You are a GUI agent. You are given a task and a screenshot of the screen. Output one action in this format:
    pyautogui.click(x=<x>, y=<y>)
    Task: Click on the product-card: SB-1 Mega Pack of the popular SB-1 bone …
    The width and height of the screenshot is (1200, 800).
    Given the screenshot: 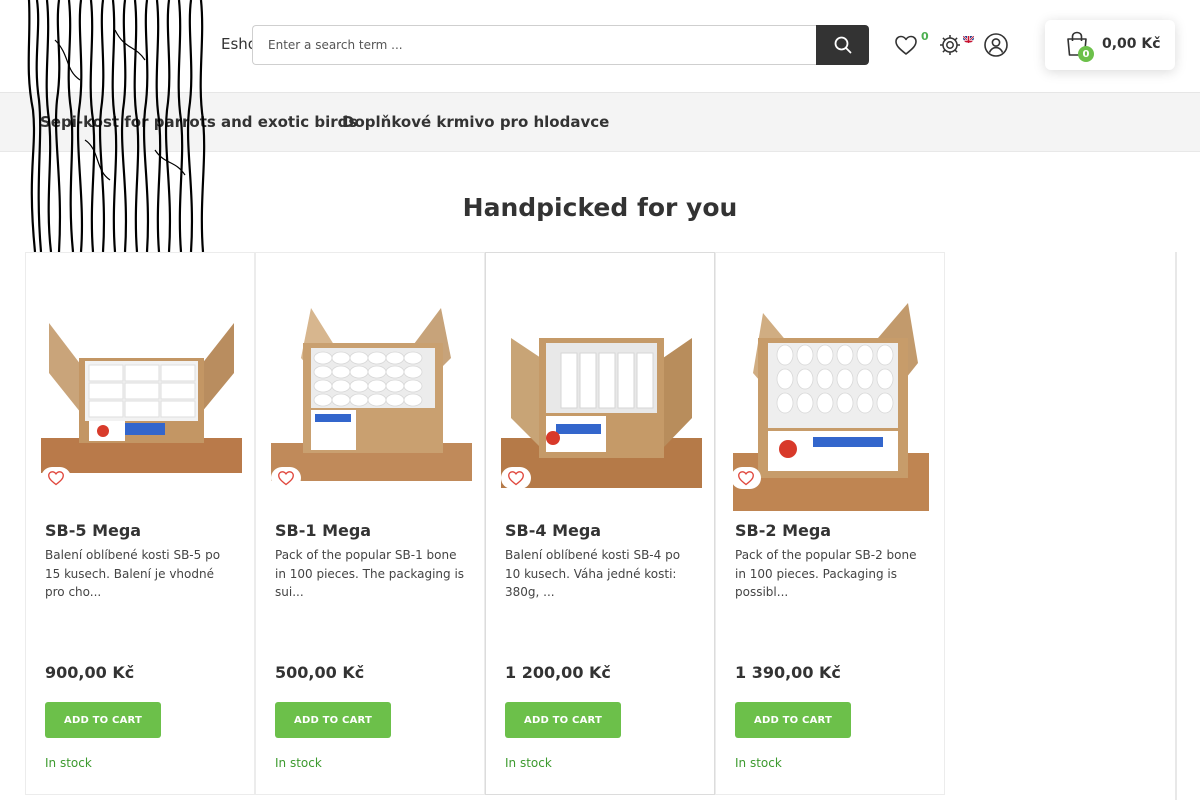 What is the action you would take?
    pyautogui.click(x=370, y=523)
    